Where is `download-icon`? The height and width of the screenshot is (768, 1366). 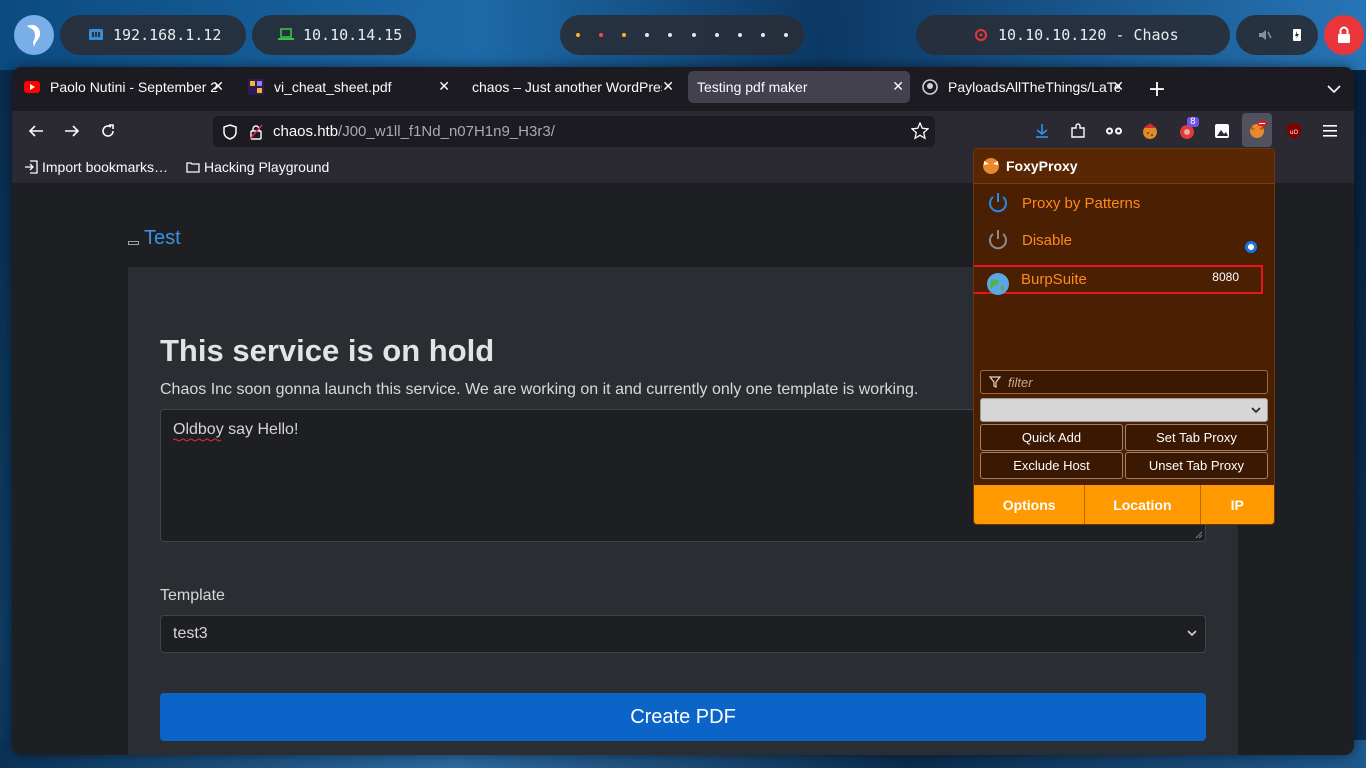 download-icon is located at coordinates (1042, 131).